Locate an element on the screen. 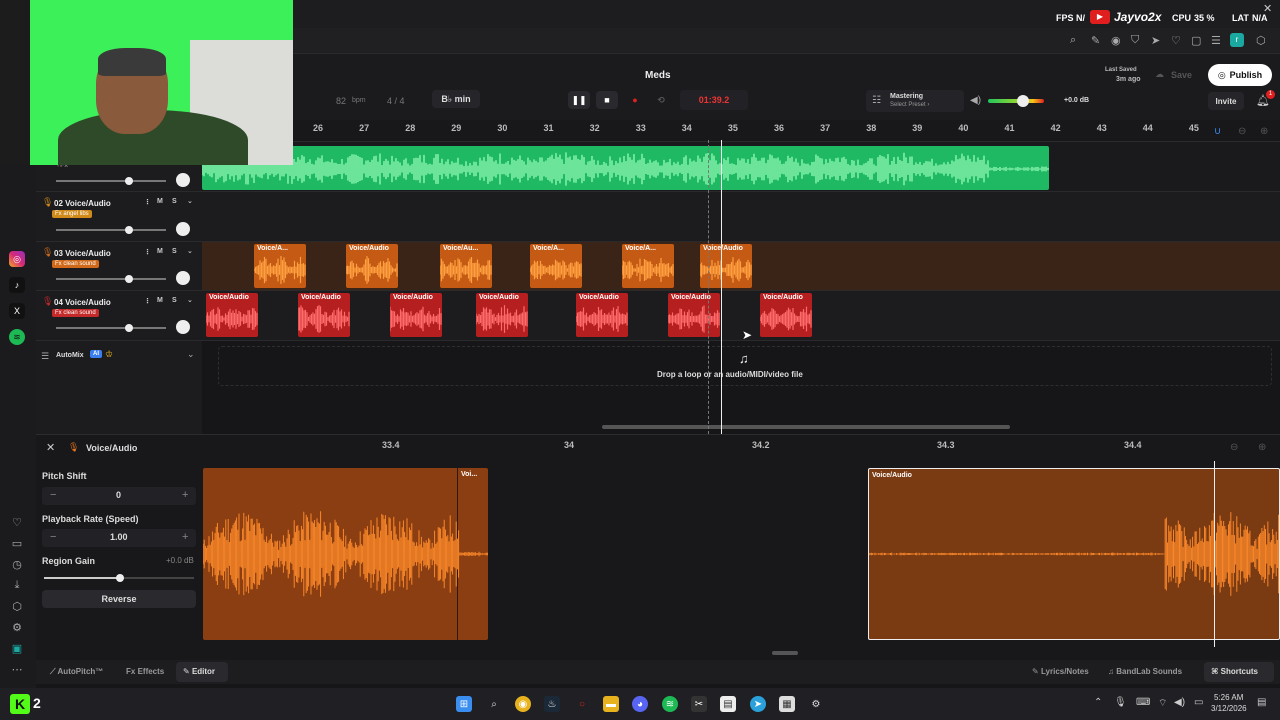 This screenshot has width=1280, height=720. ruler-bar-44: 44 is located at coordinates (1148, 128).